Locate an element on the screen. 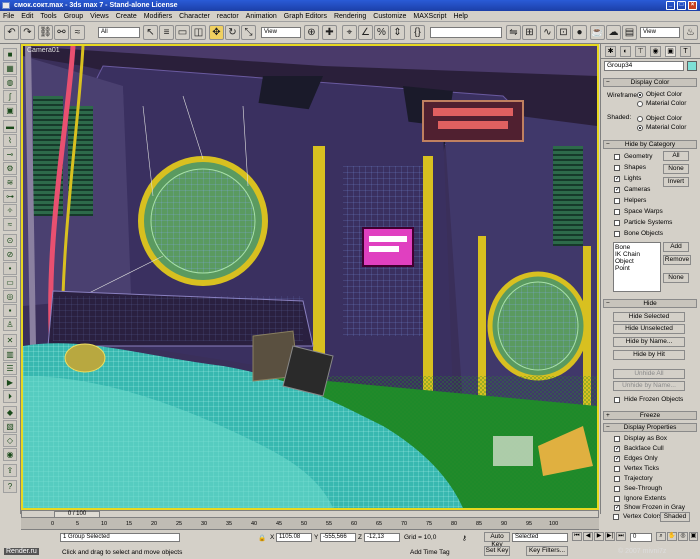  lock-selection-icon: 🔒 is located at coordinates (262, 538).